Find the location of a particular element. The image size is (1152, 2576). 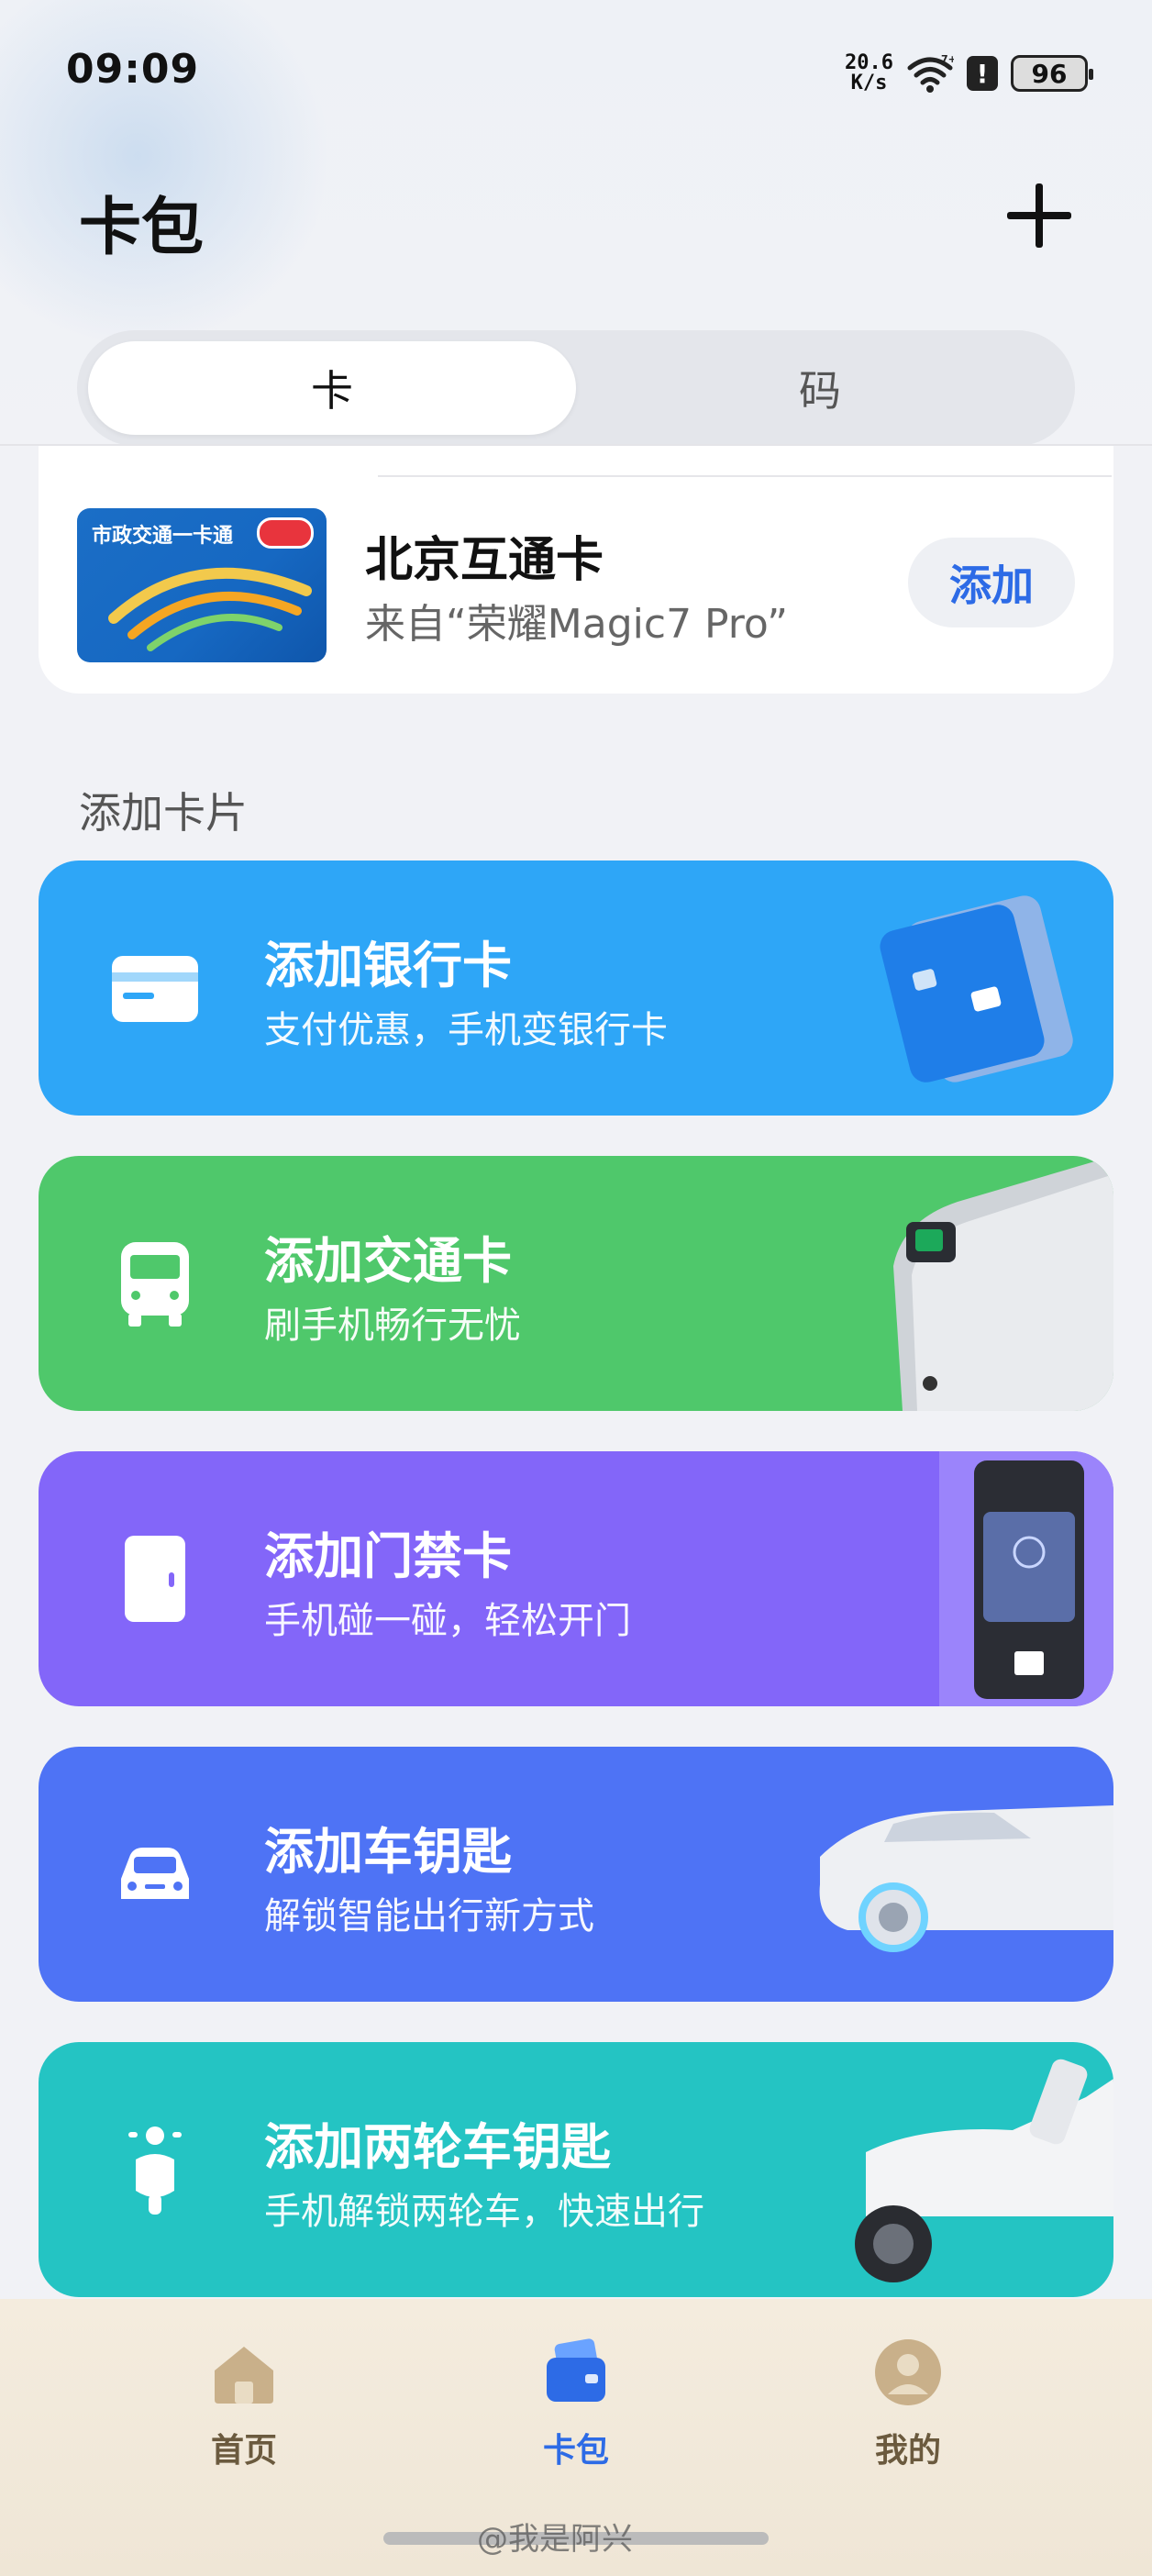

add-card-title: 添加交通卡 is located at coordinates (388, 1261).